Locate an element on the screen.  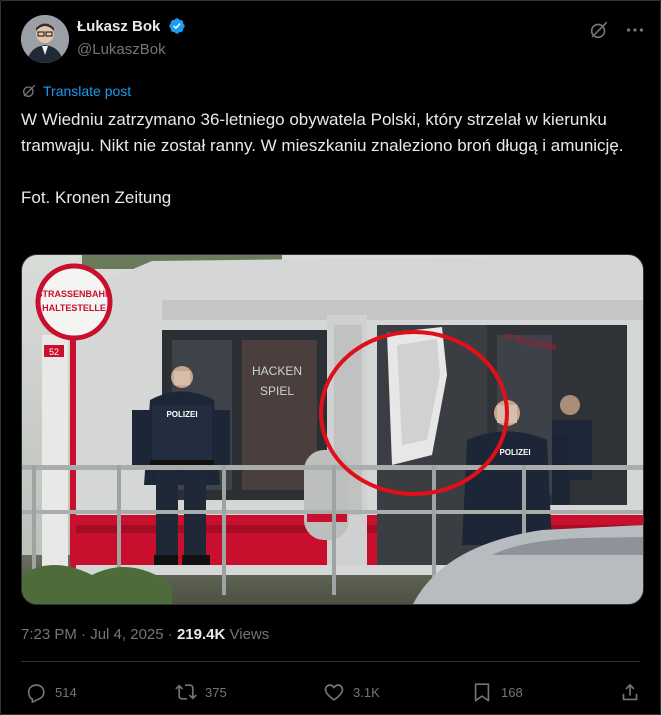
author-handle: @LukaszBok is located at coordinates (131, 49).